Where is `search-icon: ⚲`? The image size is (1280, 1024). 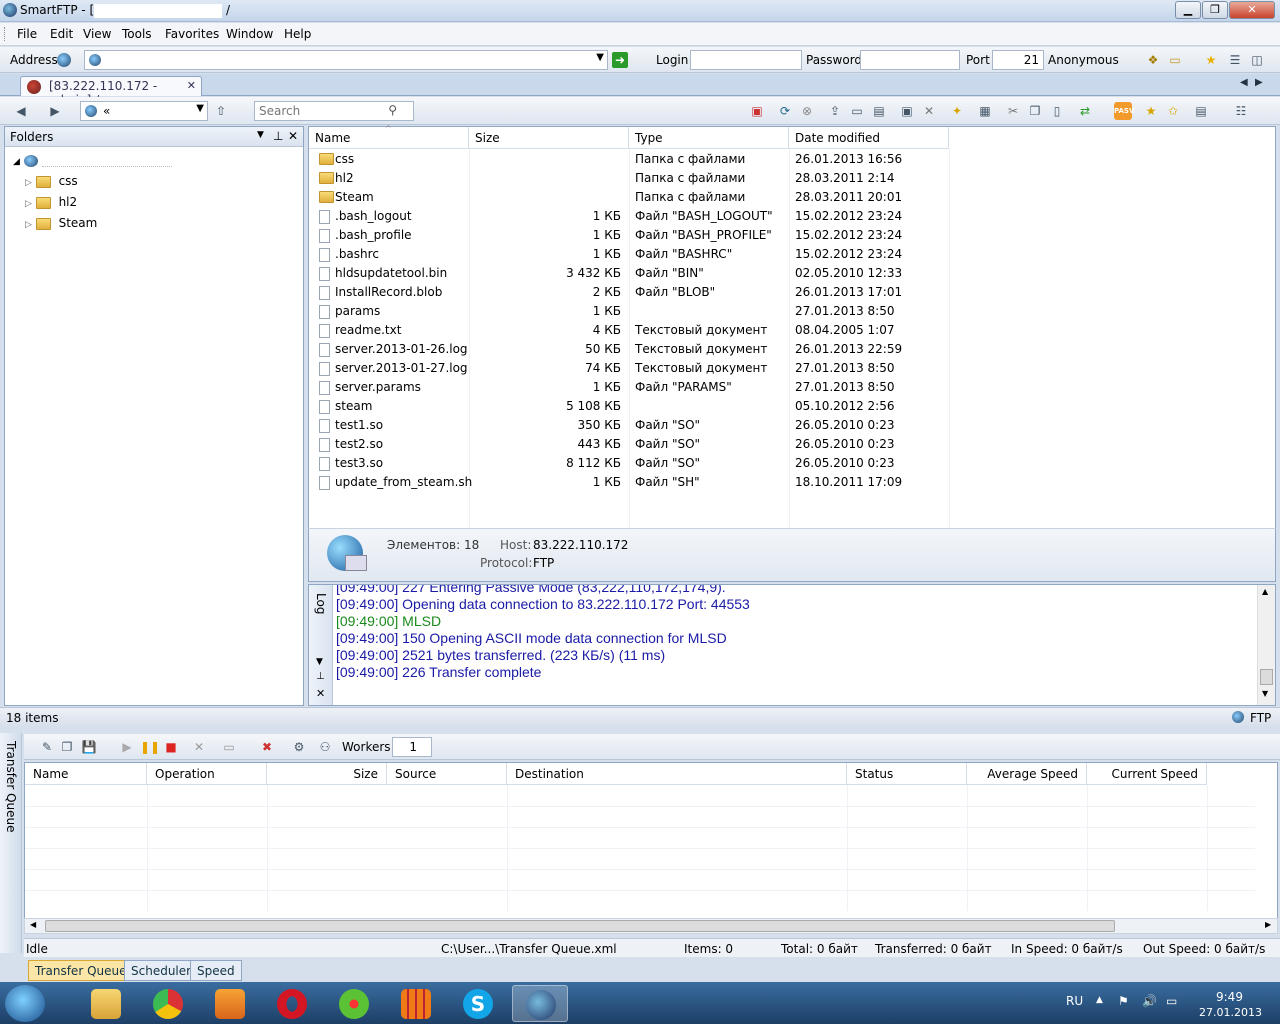
search-icon: ⚲ is located at coordinates (392, 110).